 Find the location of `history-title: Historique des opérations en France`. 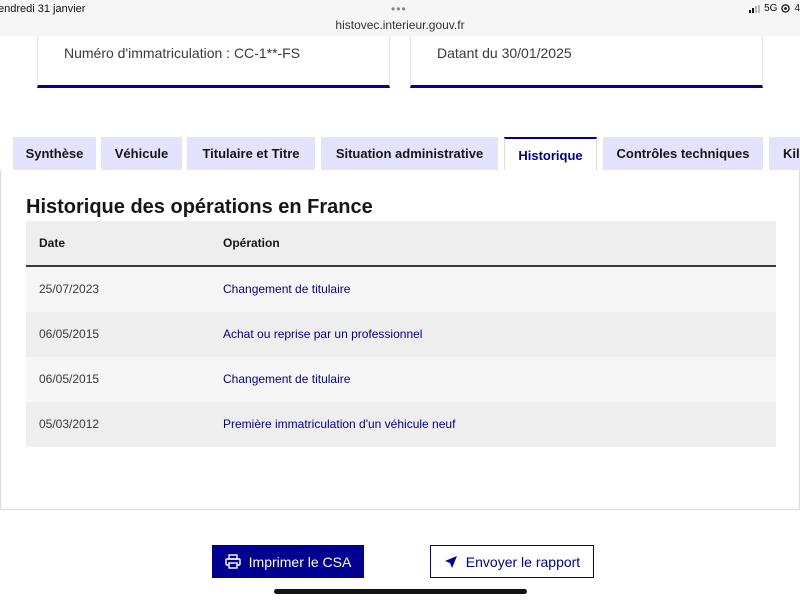

history-title: Historique des opérations en France is located at coordinates (199, 207).